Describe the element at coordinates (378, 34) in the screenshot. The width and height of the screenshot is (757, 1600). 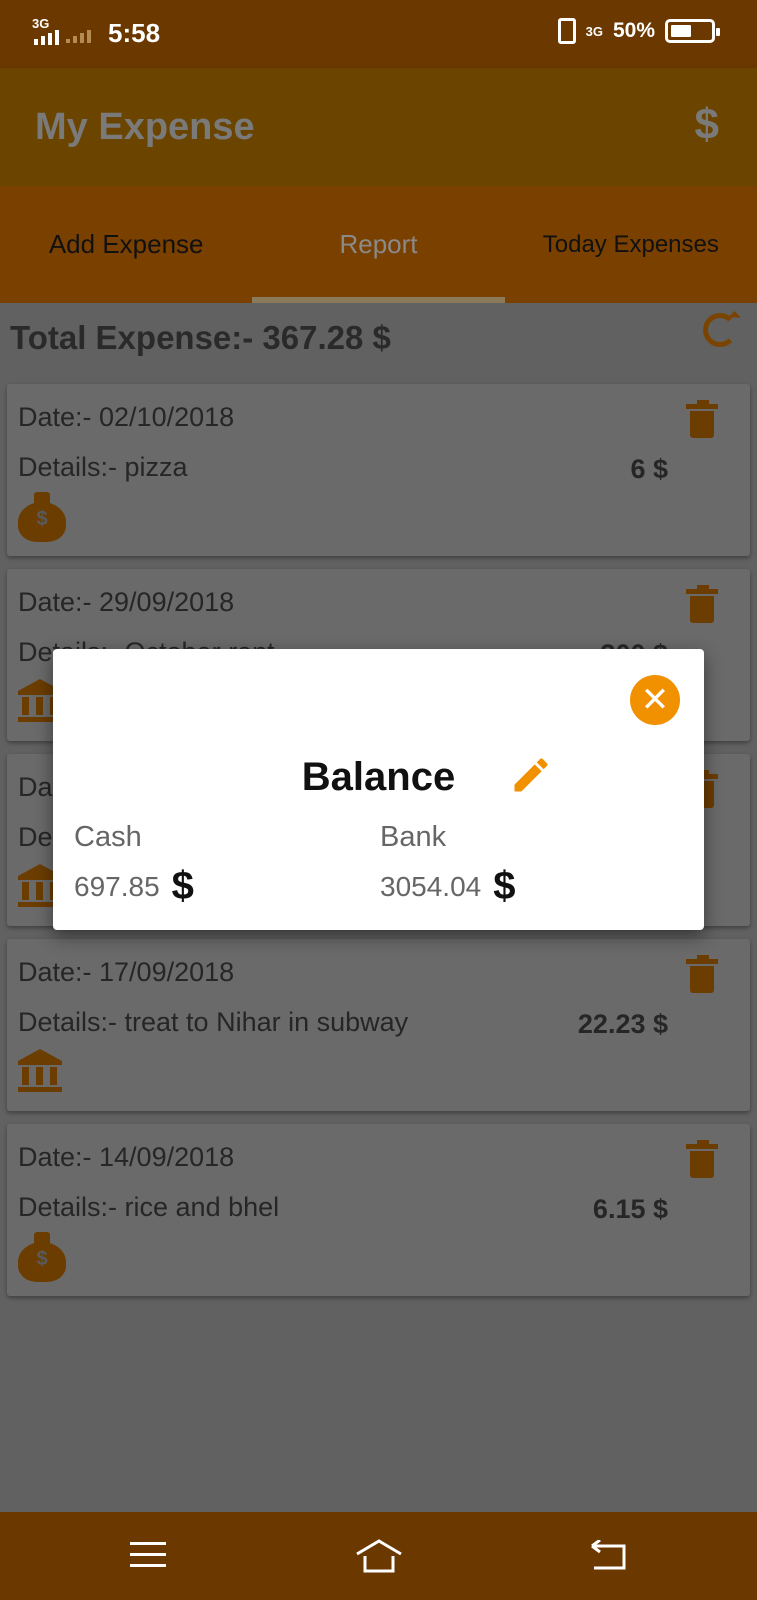
I see `status-bar: 3G 5:58 3G 50%` at that location.